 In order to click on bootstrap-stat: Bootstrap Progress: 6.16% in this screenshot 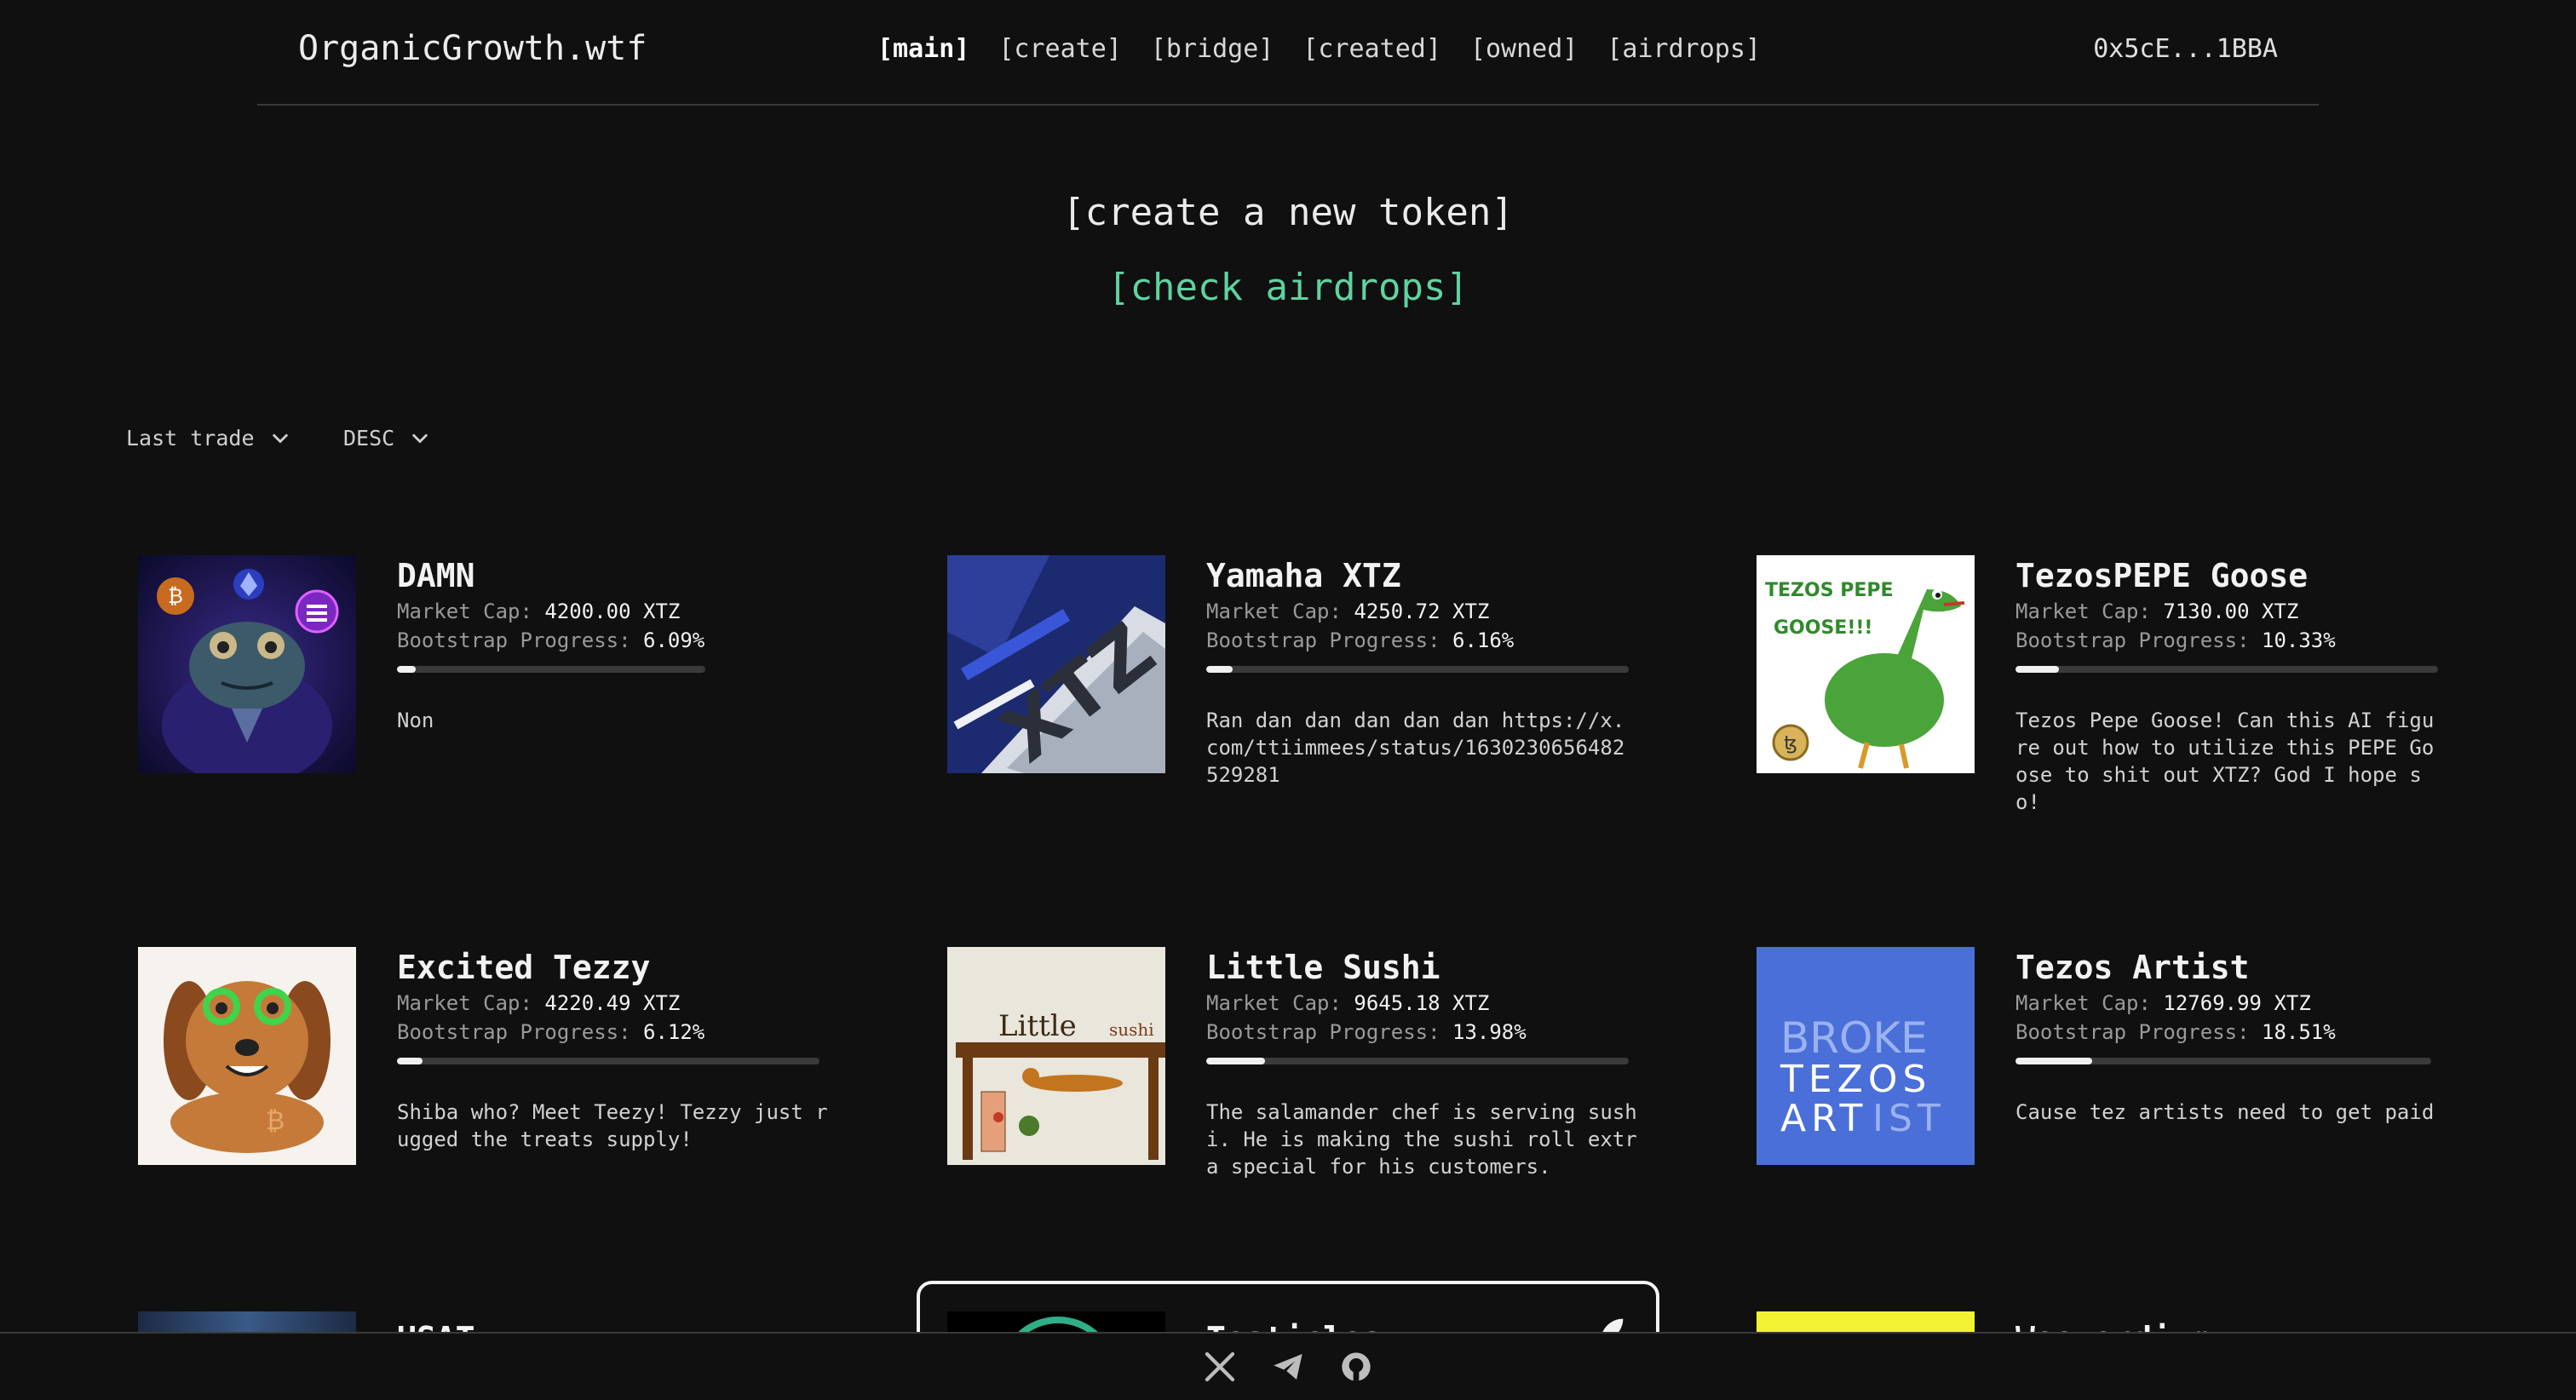, I will do `click(1478, 640)`.